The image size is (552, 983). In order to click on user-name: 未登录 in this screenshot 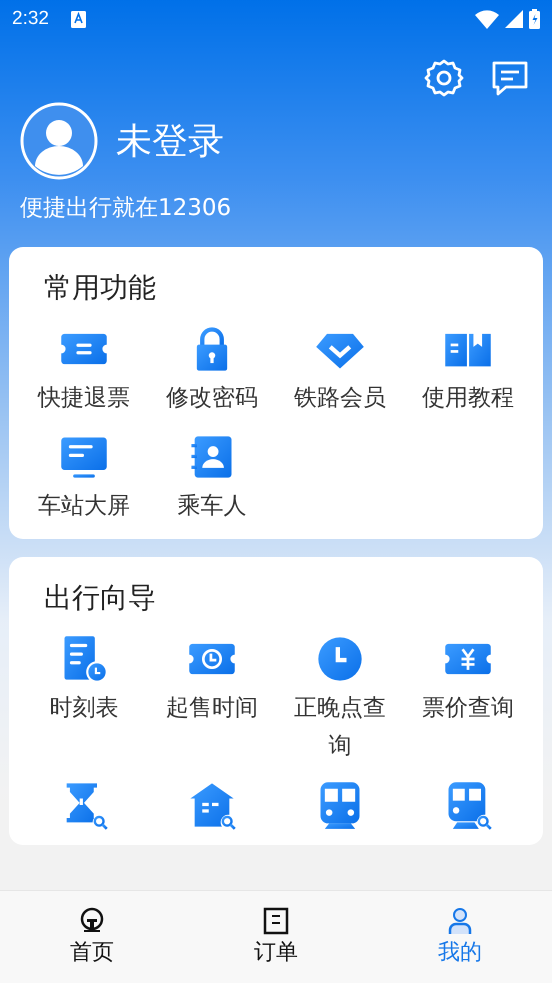, I will do `click(170, 141)`.